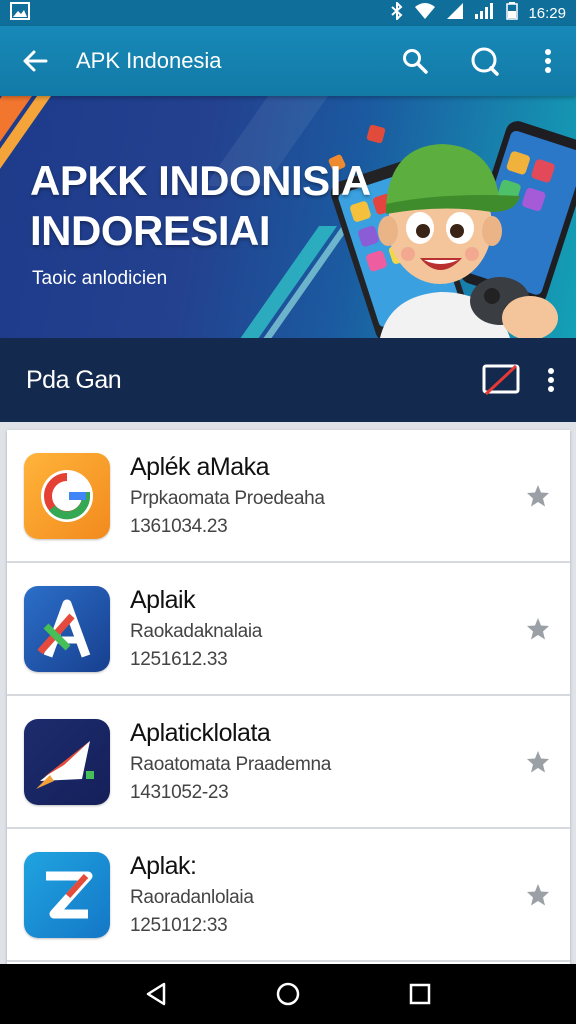  What do you see at coordinates (192, 897) in the screenshot?
I see `app-description: Raoradanlolaia` at bounding box center [192, 897].